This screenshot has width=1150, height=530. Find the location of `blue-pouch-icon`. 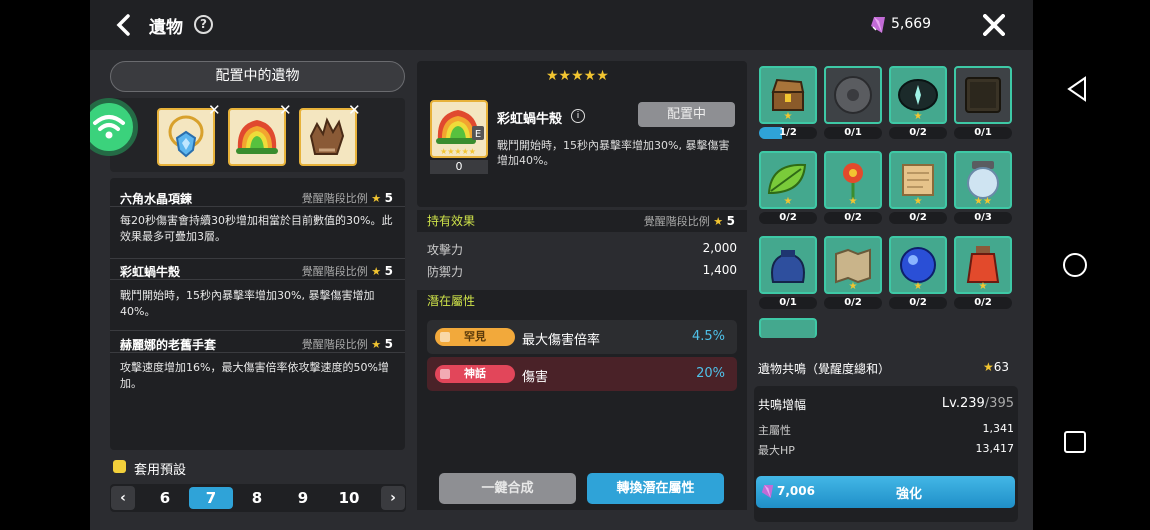

blue-pouch-icon is located at coordinates (788, 266).